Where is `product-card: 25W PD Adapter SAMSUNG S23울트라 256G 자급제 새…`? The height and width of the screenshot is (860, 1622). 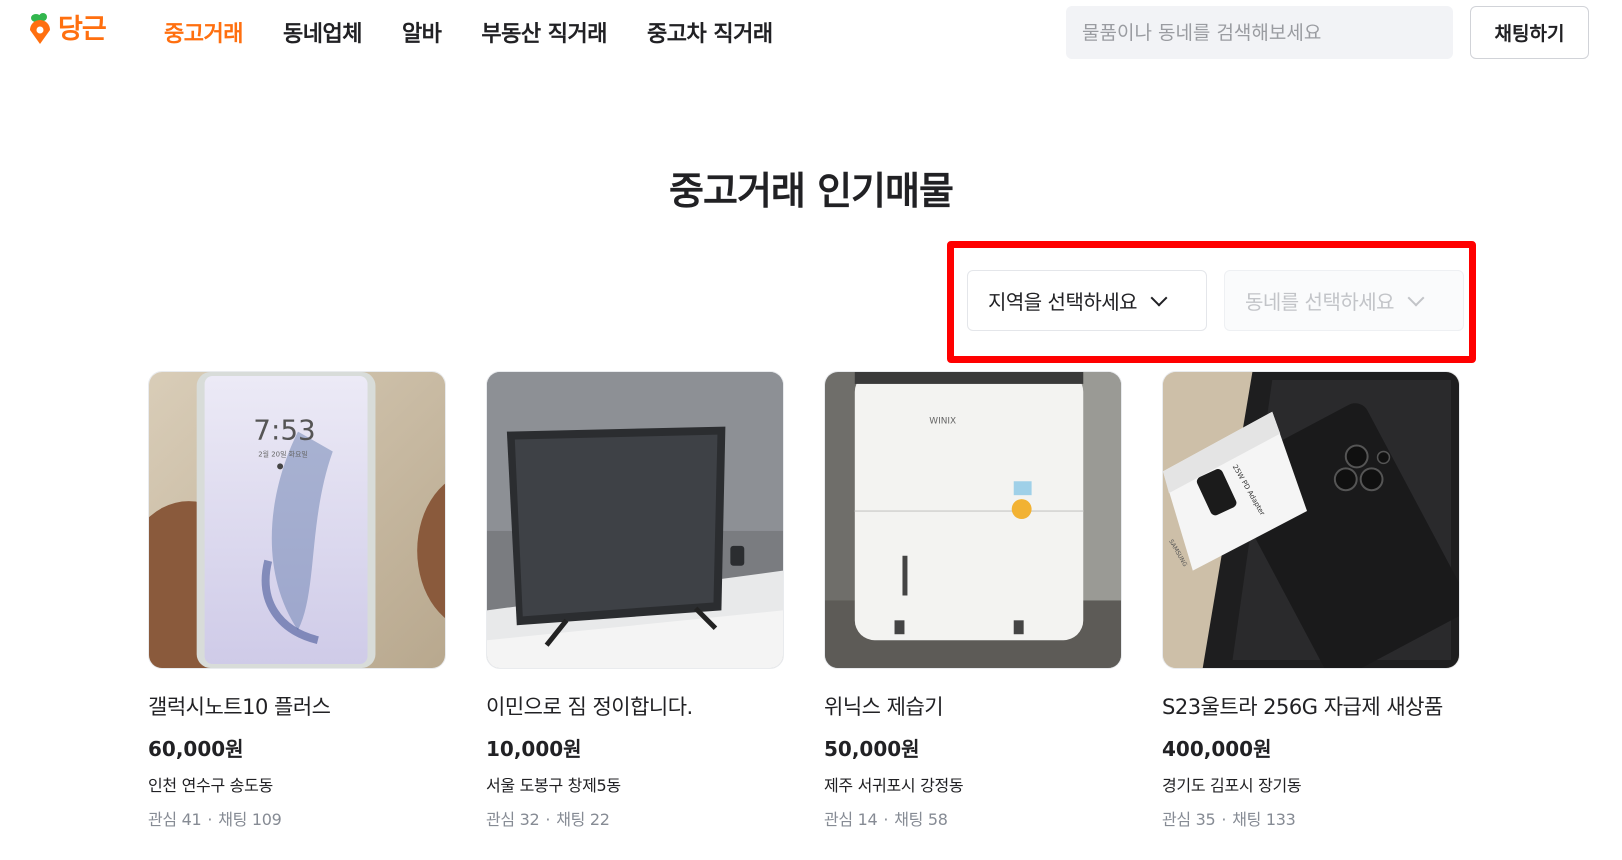
product-card: 25W PD Adapter SAMSUNG S23울트라 256G 자급제 새… is located at coordinates (1311, 600).